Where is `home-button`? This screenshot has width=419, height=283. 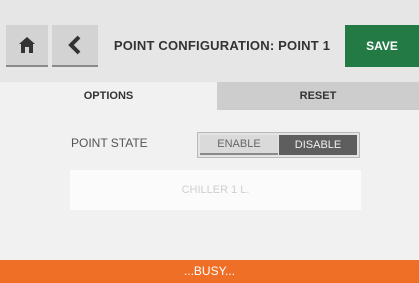
home-button is located at coordinates (27, 46).